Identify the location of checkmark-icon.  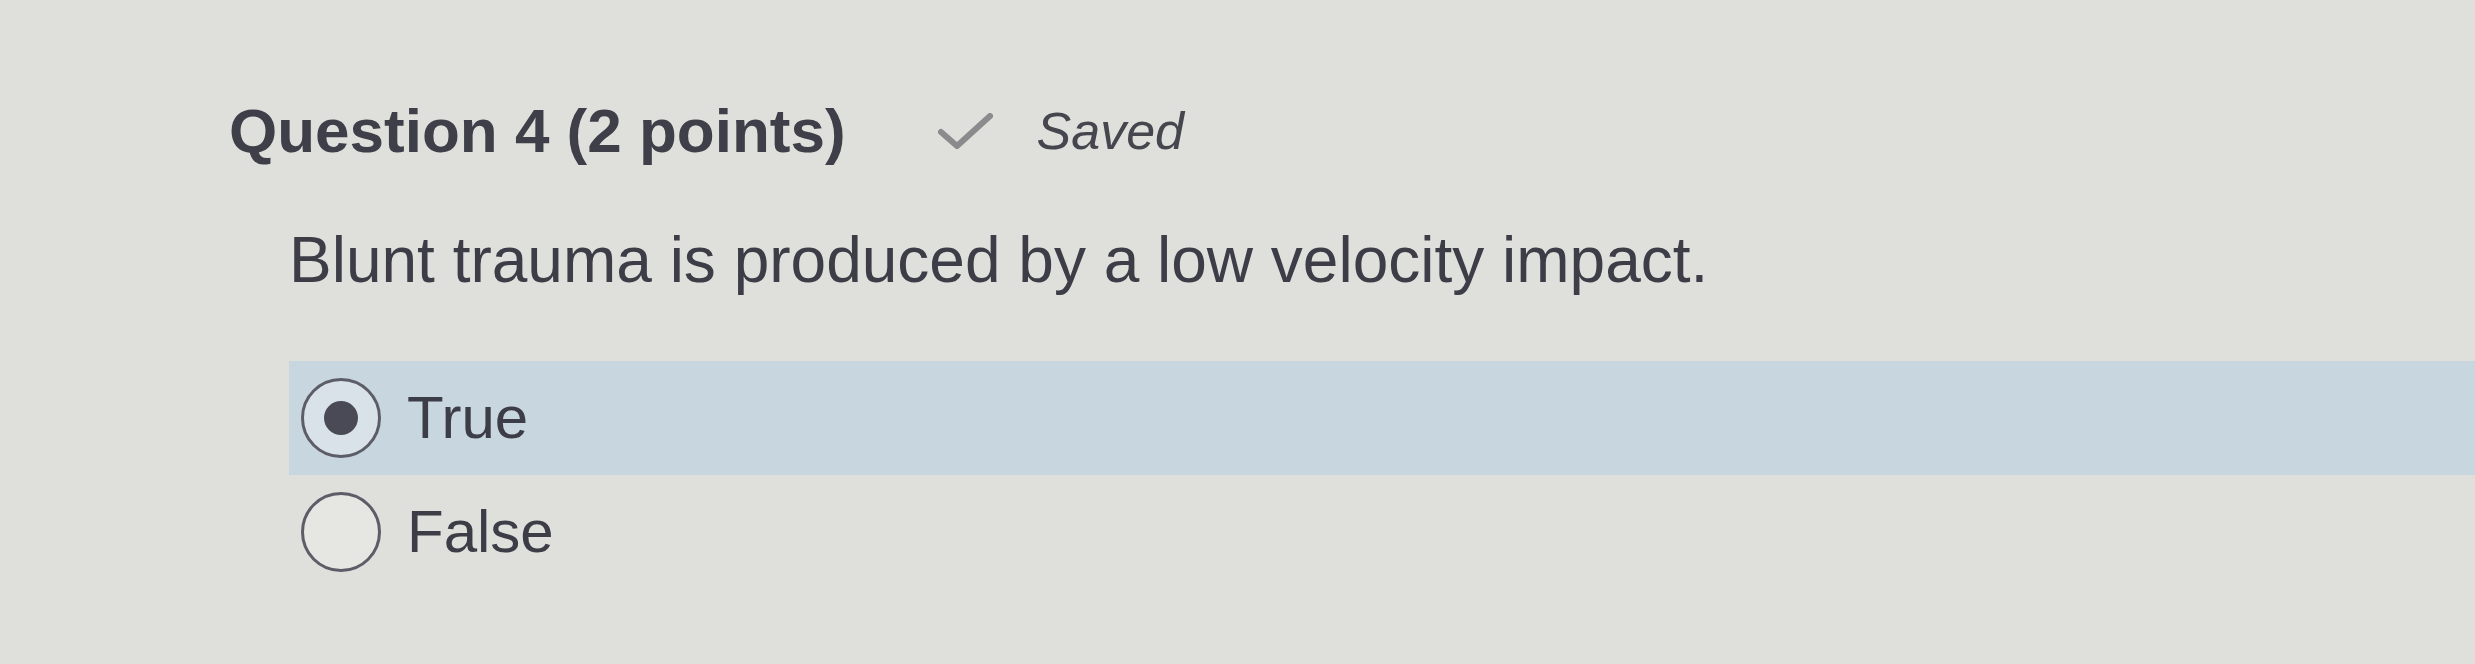
(965, 131).